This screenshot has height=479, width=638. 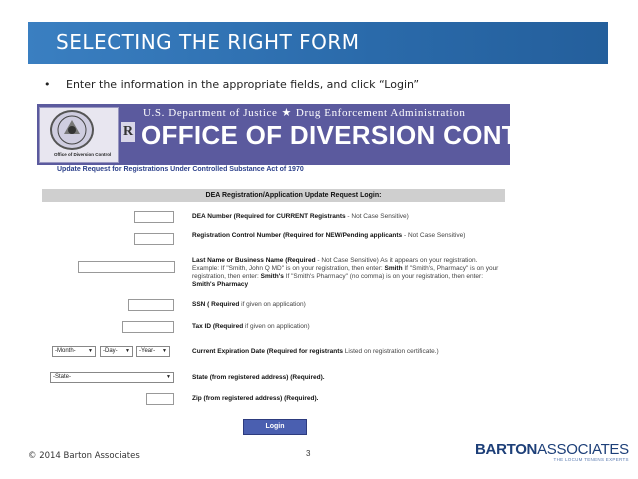 I want to click on registered-mark: R, so click(x=128, y=132).